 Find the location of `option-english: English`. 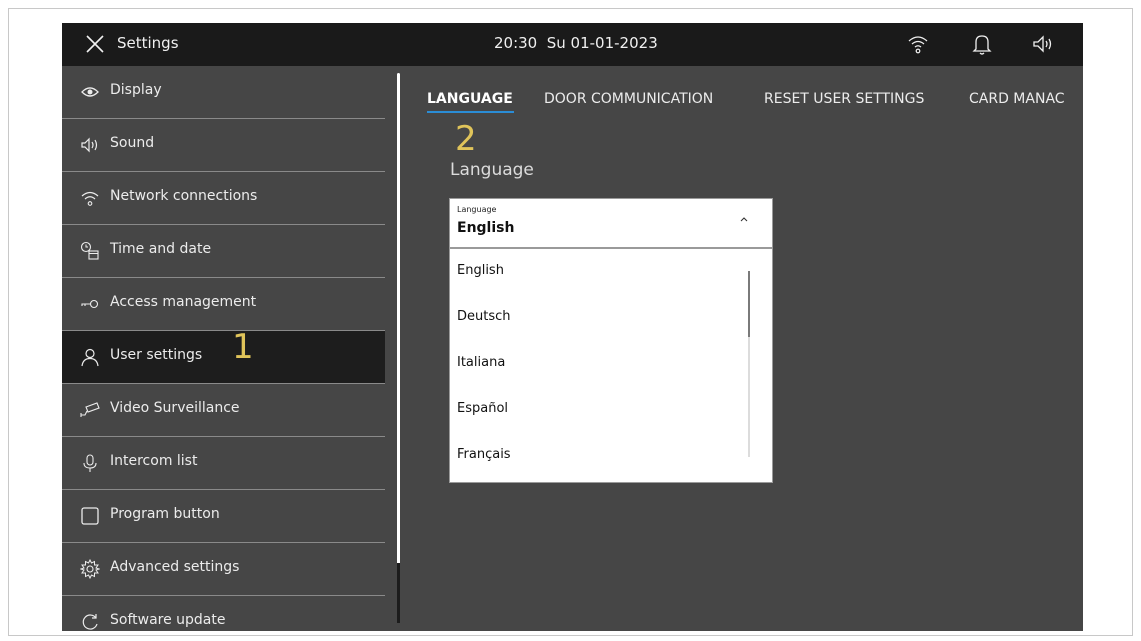

option-english: English is located at coordinates (480, 270).